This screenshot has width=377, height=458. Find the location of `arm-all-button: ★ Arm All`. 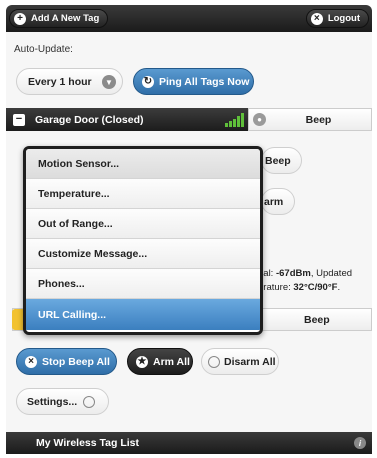

arm-all-button: ★ Arm All is located at coordinates (160, 361).